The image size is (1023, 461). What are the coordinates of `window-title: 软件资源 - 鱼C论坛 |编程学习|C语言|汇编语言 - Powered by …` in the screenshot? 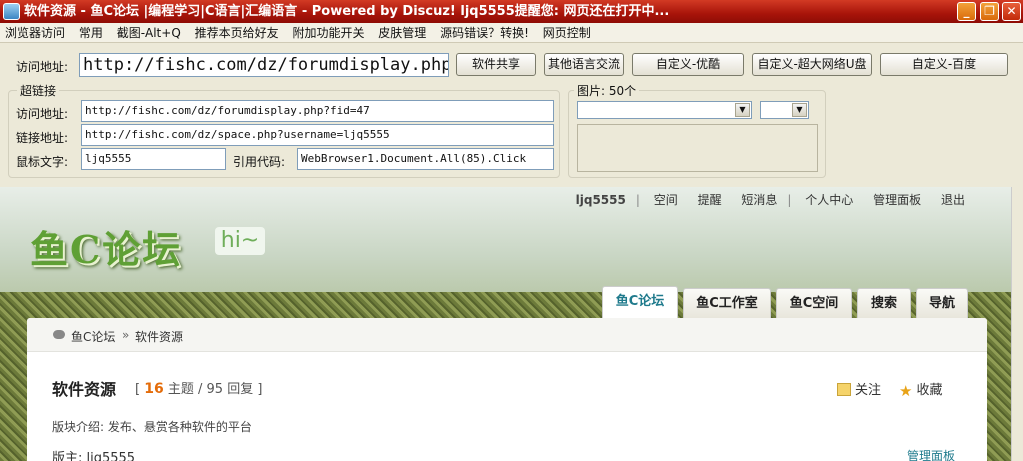 It's located at (347, 11).